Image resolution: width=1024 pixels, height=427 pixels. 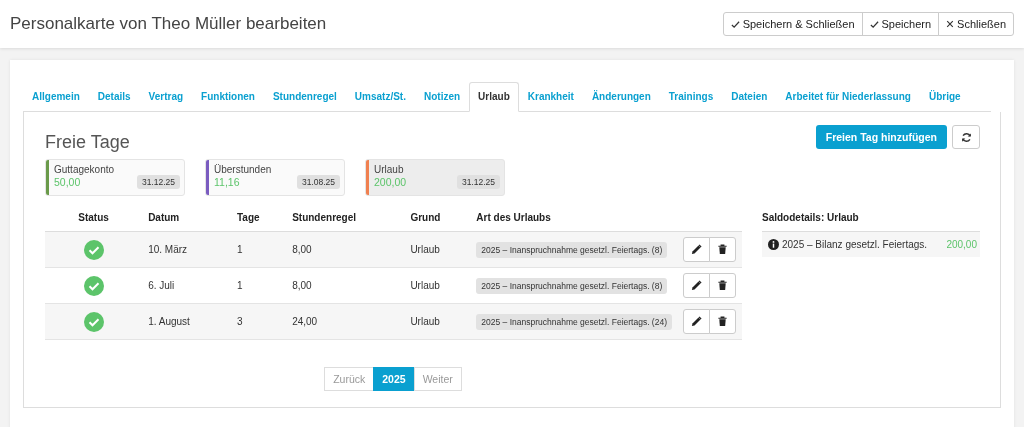 What do you see at coordinates (304, 97) in the screenshot?
I see `tab: Stundenregel` at bounding box center [304, 97].